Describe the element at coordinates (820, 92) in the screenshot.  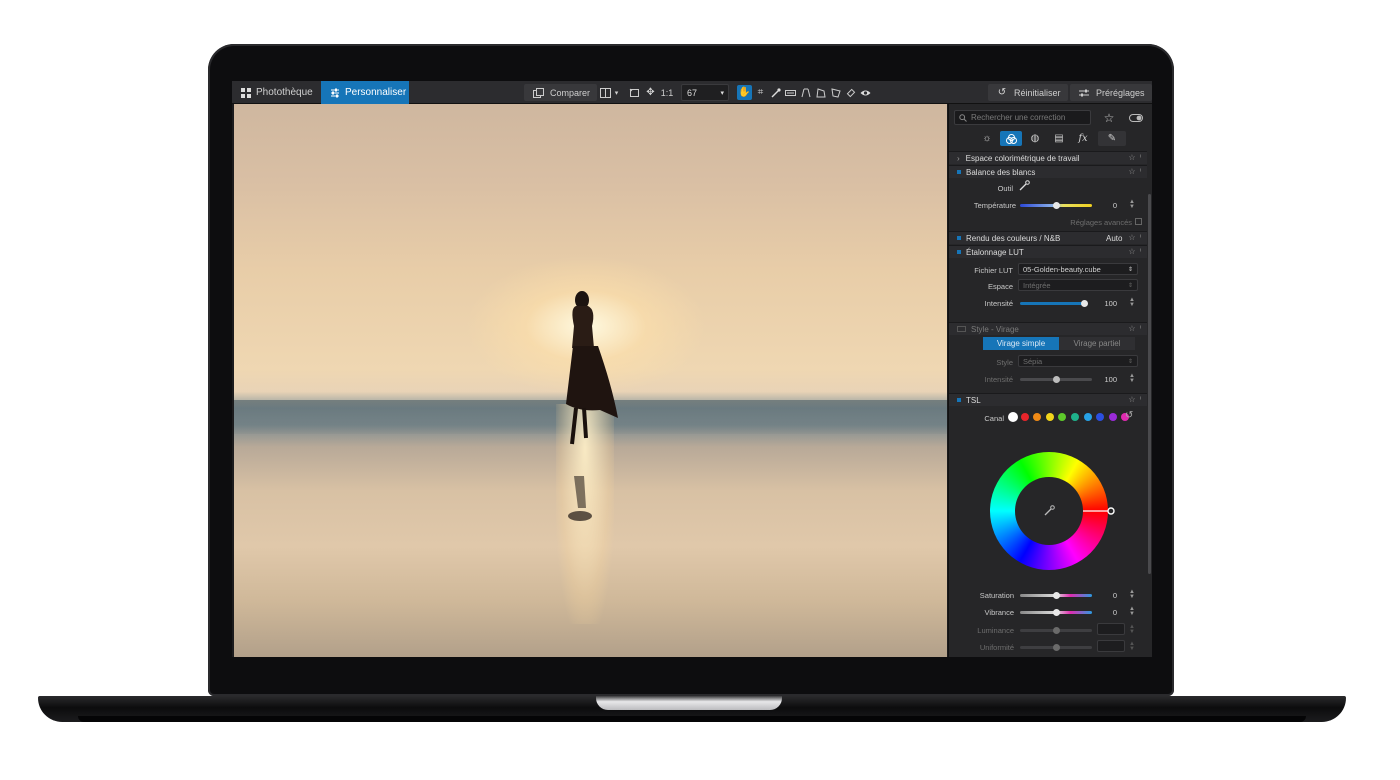
I see `perspective-rect-icon` at that location.